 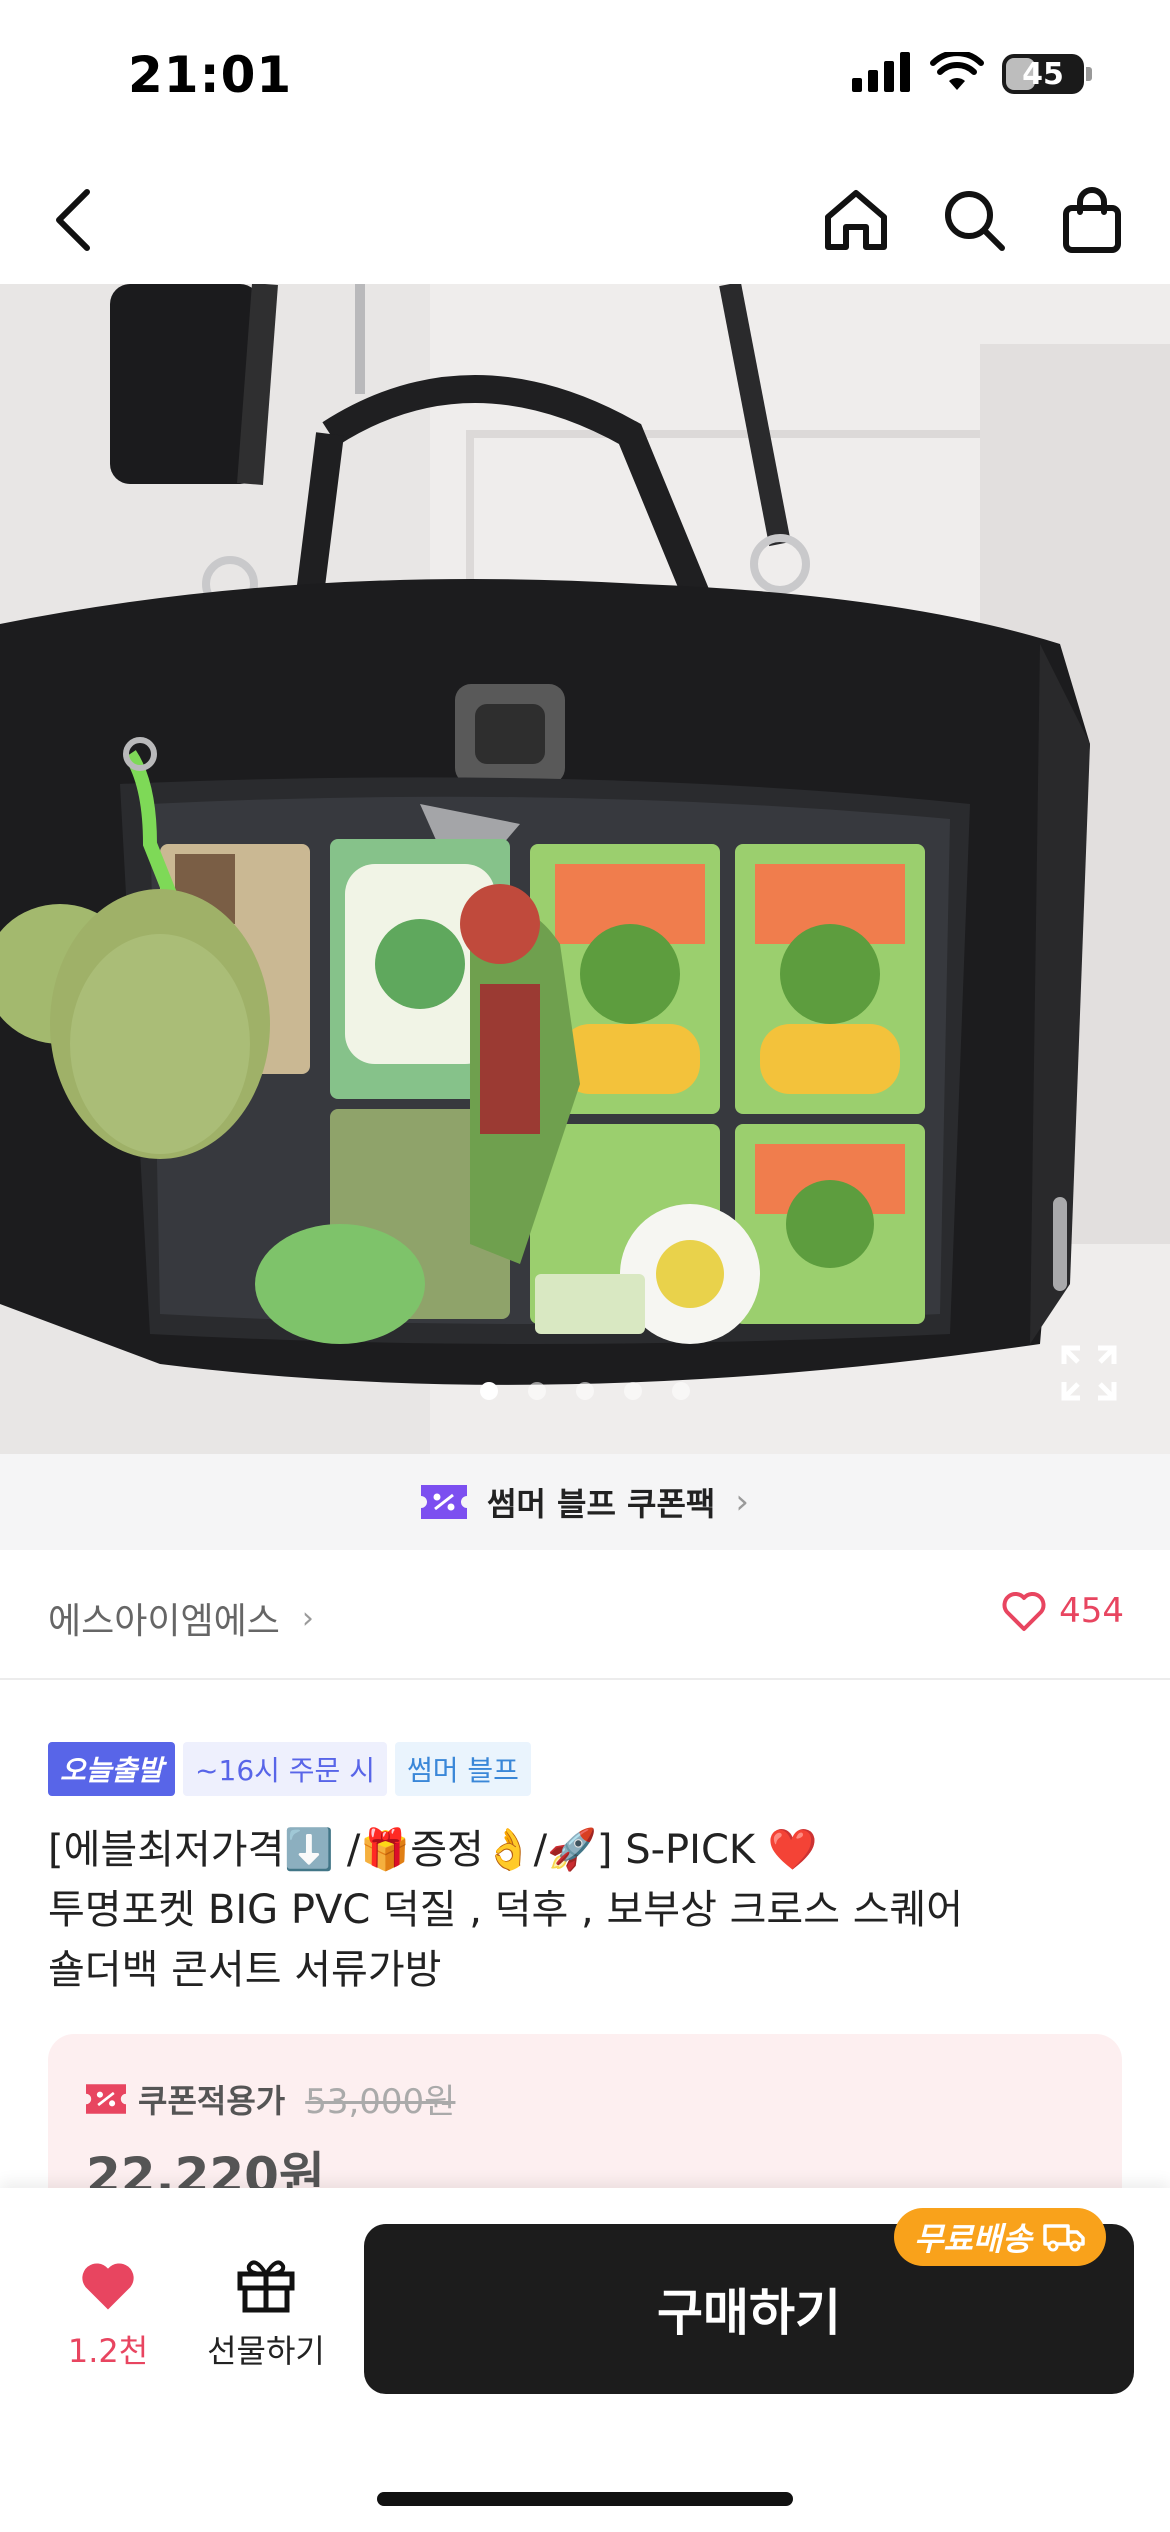 What do you see at coordinates (285, 1769) in the screenshot?
I see `order-cutoff-badge: ~16시 주문 시` at bounding box center [285, 1769].